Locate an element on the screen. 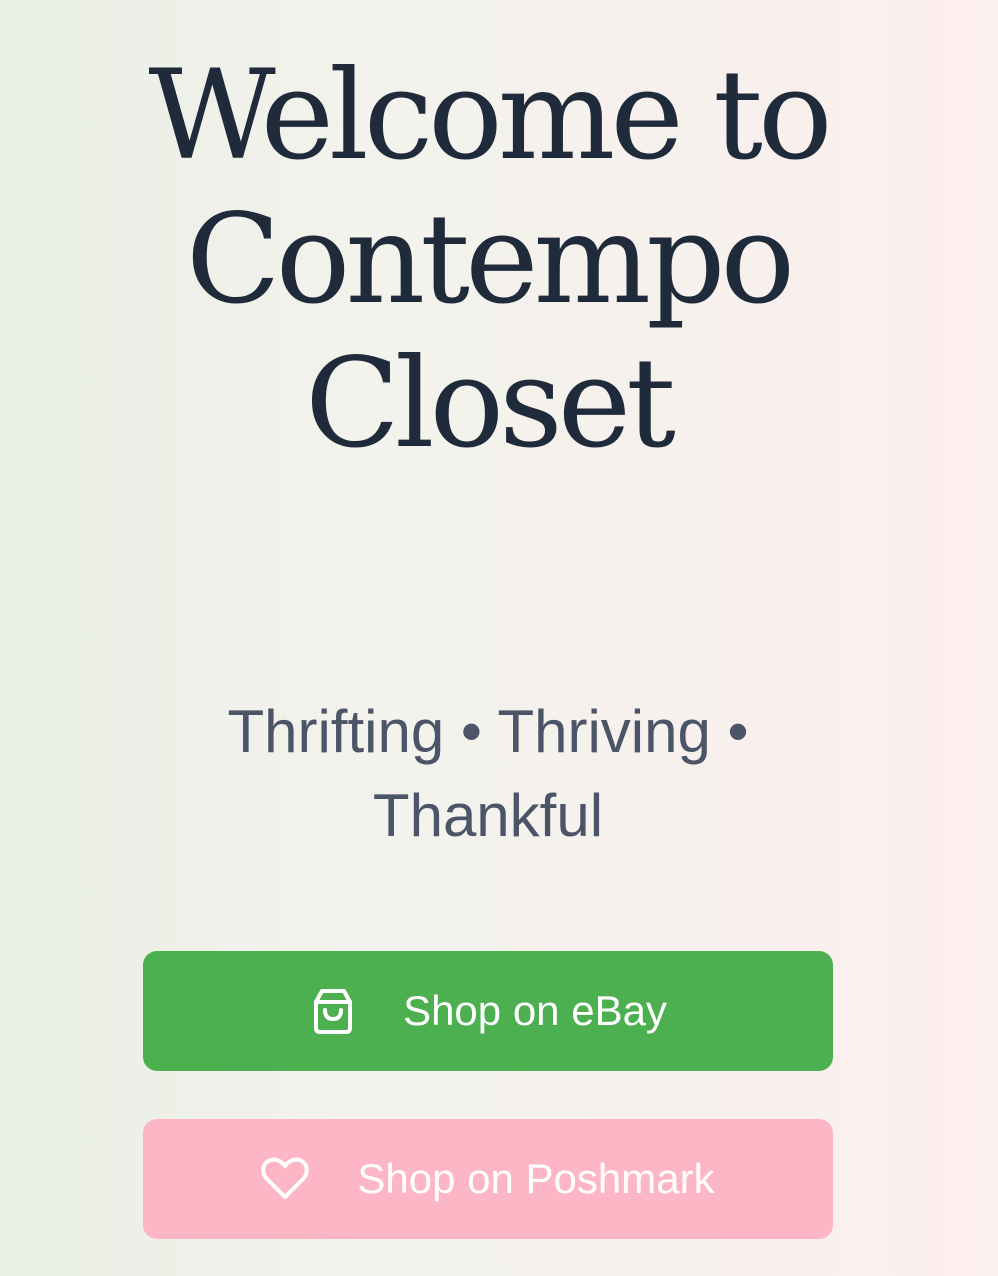 The width and height of the screenshot is (998, 1276). shop-on-ebay-button: Shop on eBay is located at coordinates (488, 1011).